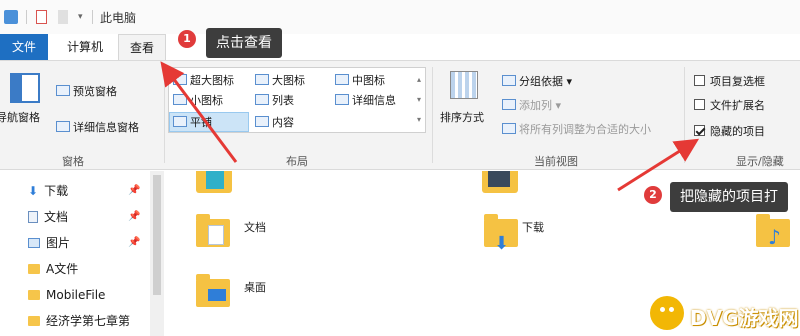 This screenshot has width=800, height=336. I want to click on watermark-logo-icon, so click(667, 313).